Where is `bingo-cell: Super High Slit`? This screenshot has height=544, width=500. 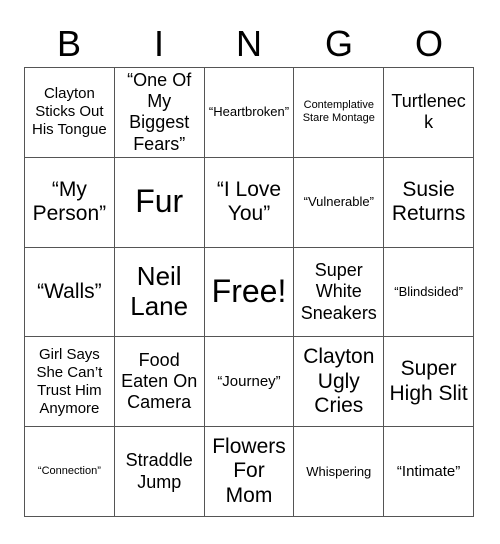
bingo-cell: Super High Slit is located at coordinates (429, 382).